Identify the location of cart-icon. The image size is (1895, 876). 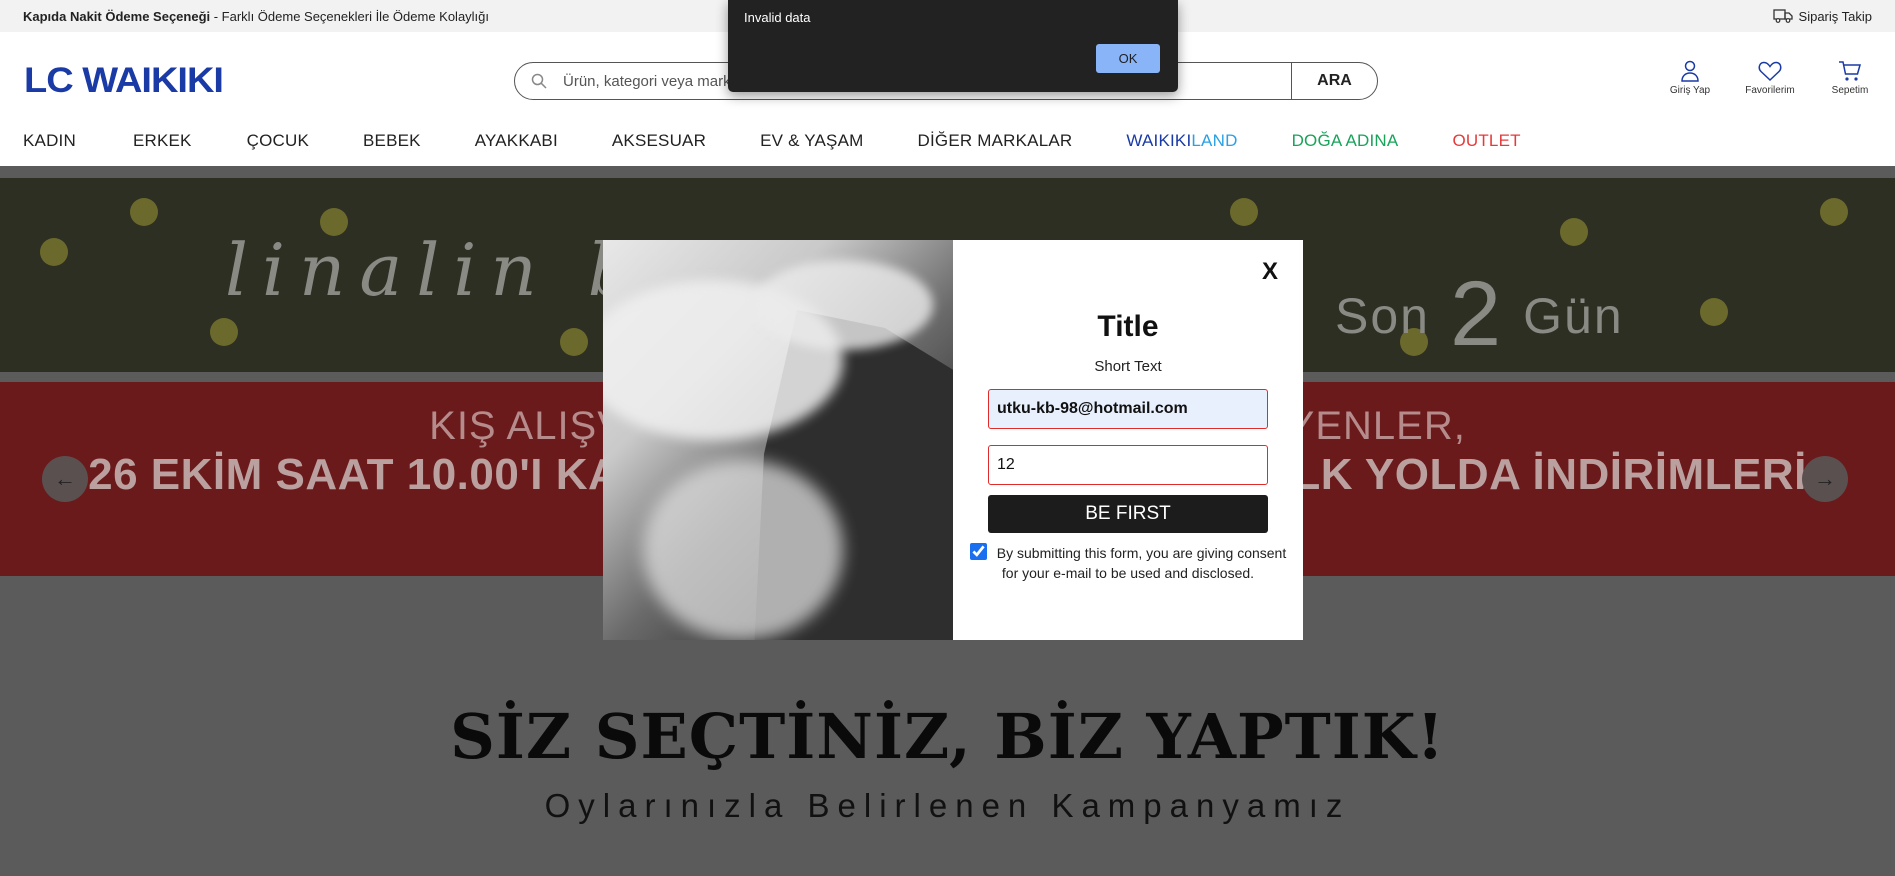
(1850, 71).